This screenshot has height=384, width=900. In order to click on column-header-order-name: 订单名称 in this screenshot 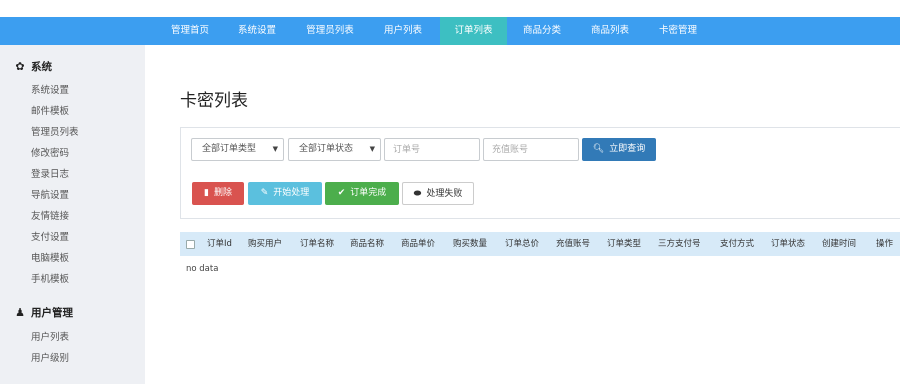, I will do `click(317, 244)`.